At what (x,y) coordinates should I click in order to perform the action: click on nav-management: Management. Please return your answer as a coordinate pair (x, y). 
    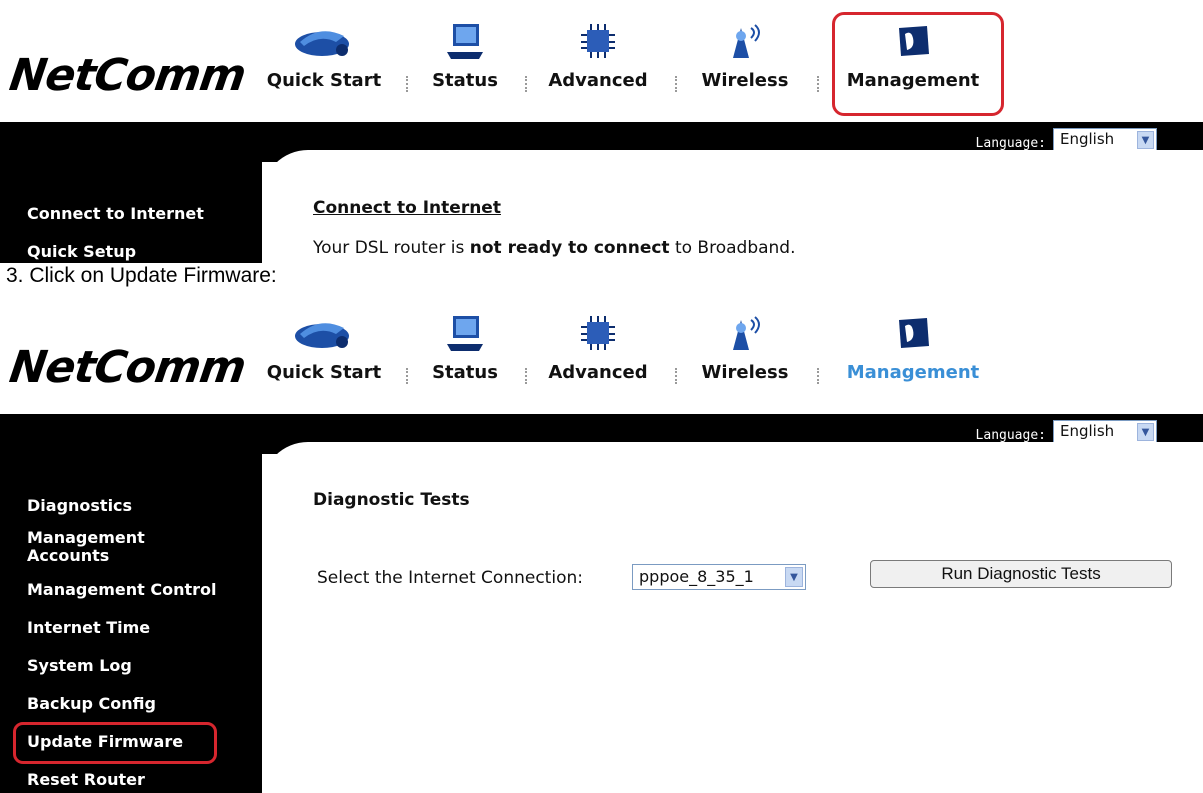
    Looking at the image, I should click on (913, 354).